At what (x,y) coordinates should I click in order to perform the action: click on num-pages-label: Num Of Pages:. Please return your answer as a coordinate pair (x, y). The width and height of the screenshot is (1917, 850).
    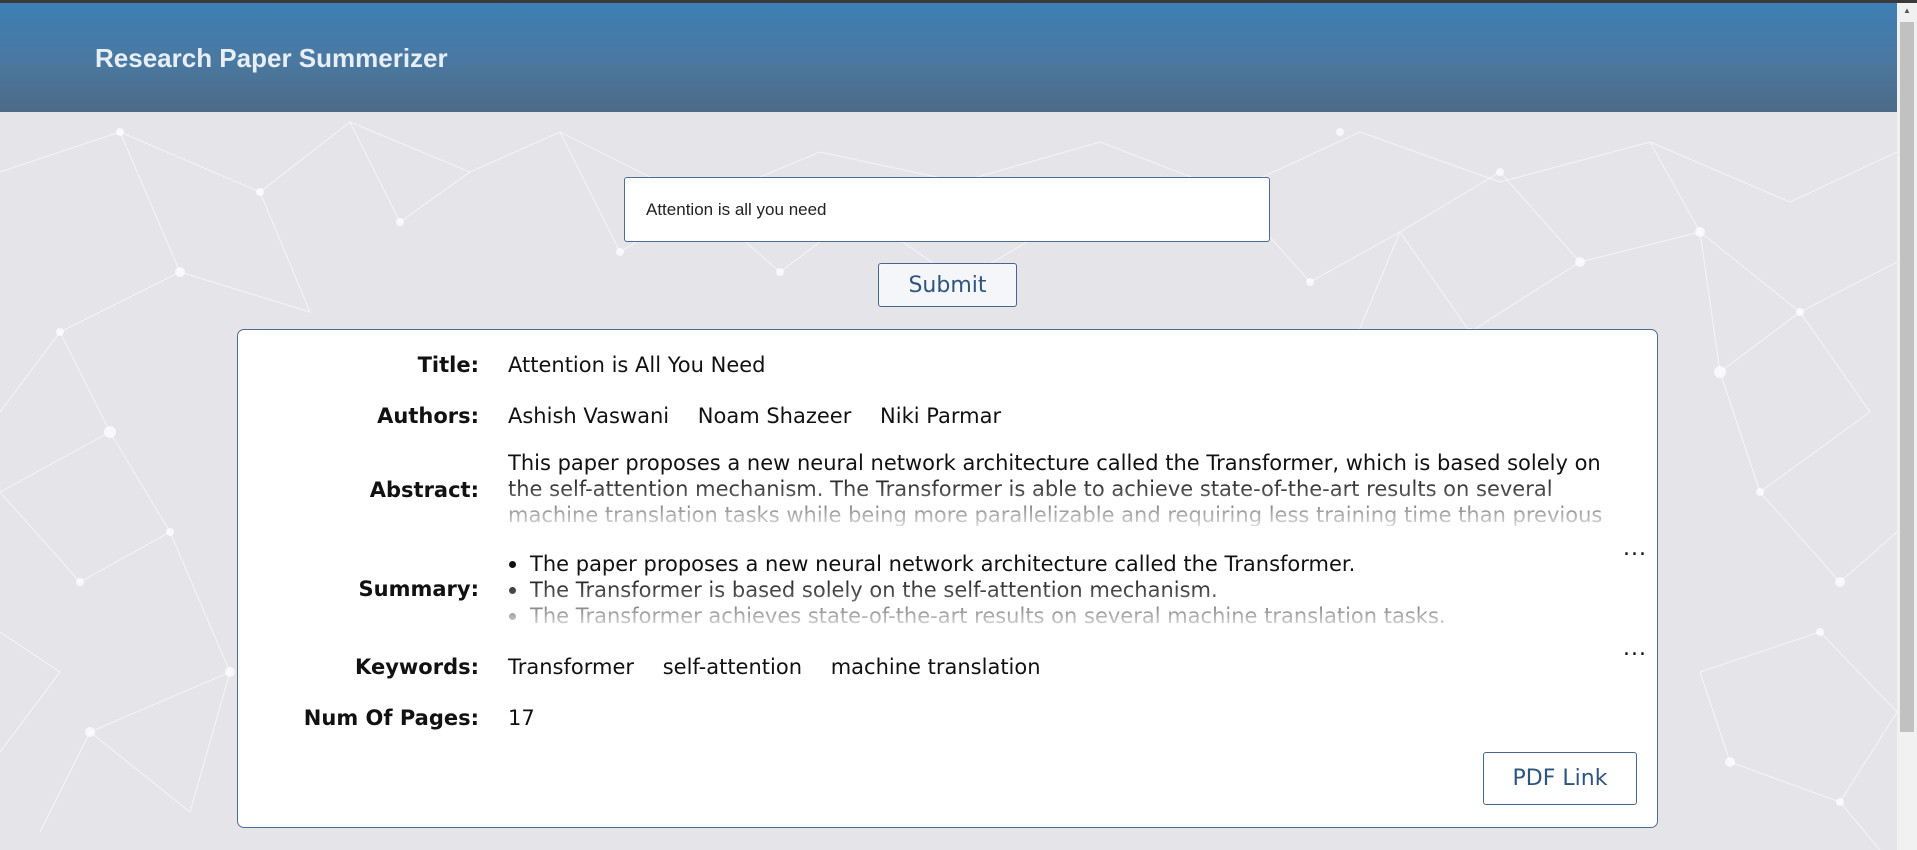
    Looking at the image, I should click on (391, 718).